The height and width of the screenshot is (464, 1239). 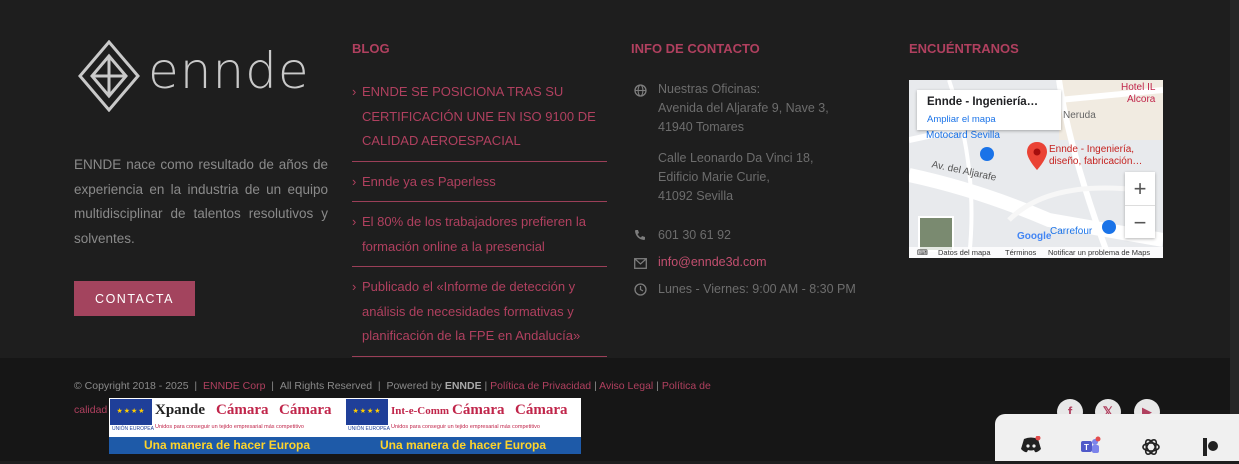 What do you see at coordinates (1140, 189) in the screenshot?
I see `zoom-in-button: +` at bounding box center [1140, 189].